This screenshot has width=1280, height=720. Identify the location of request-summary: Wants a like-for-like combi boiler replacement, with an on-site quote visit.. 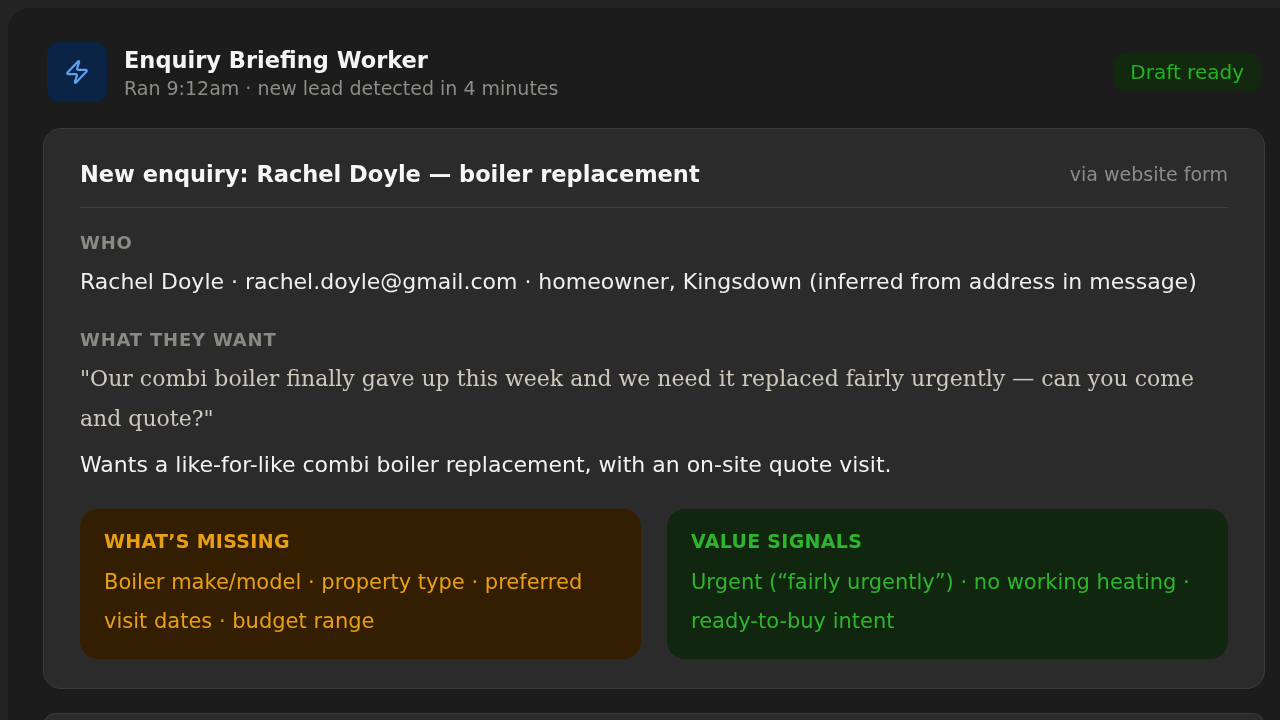
(486, 465).